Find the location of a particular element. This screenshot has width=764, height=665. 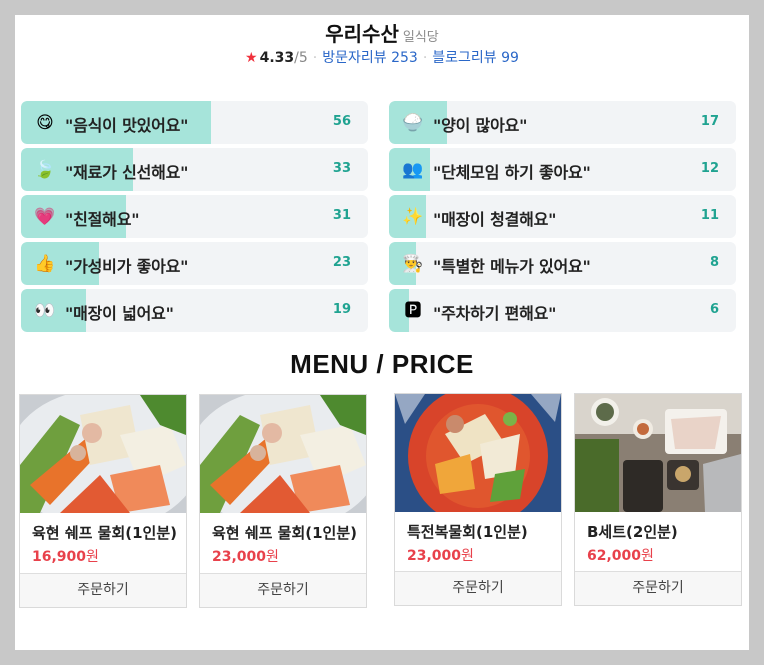

abalone-mulhoe-photo is located at coordinates (478, 453).